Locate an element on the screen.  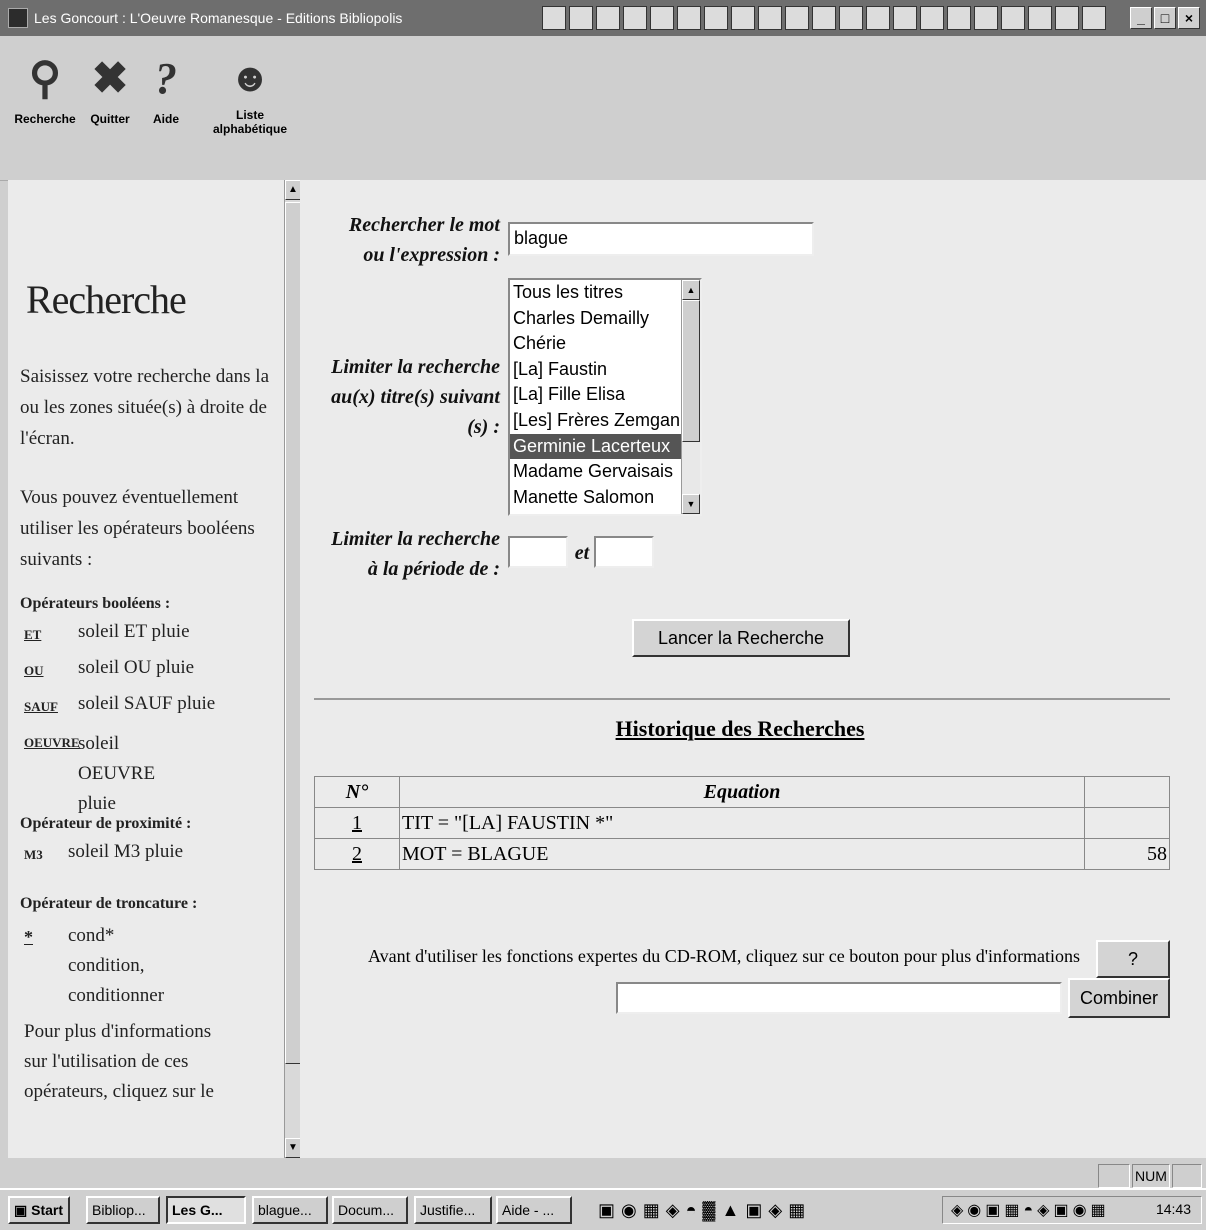
op-key: OU is located at coordinates (34, 670).